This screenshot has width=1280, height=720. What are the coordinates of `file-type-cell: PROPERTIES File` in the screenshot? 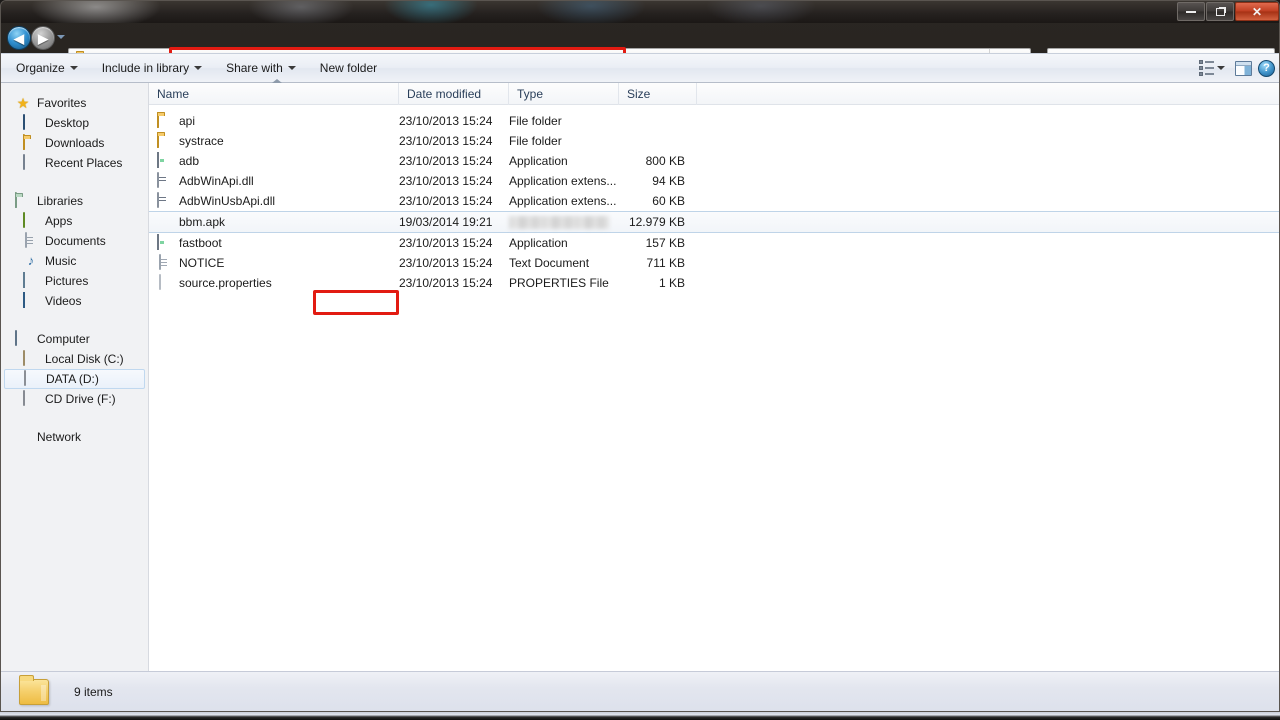 It's located at (559, 283).